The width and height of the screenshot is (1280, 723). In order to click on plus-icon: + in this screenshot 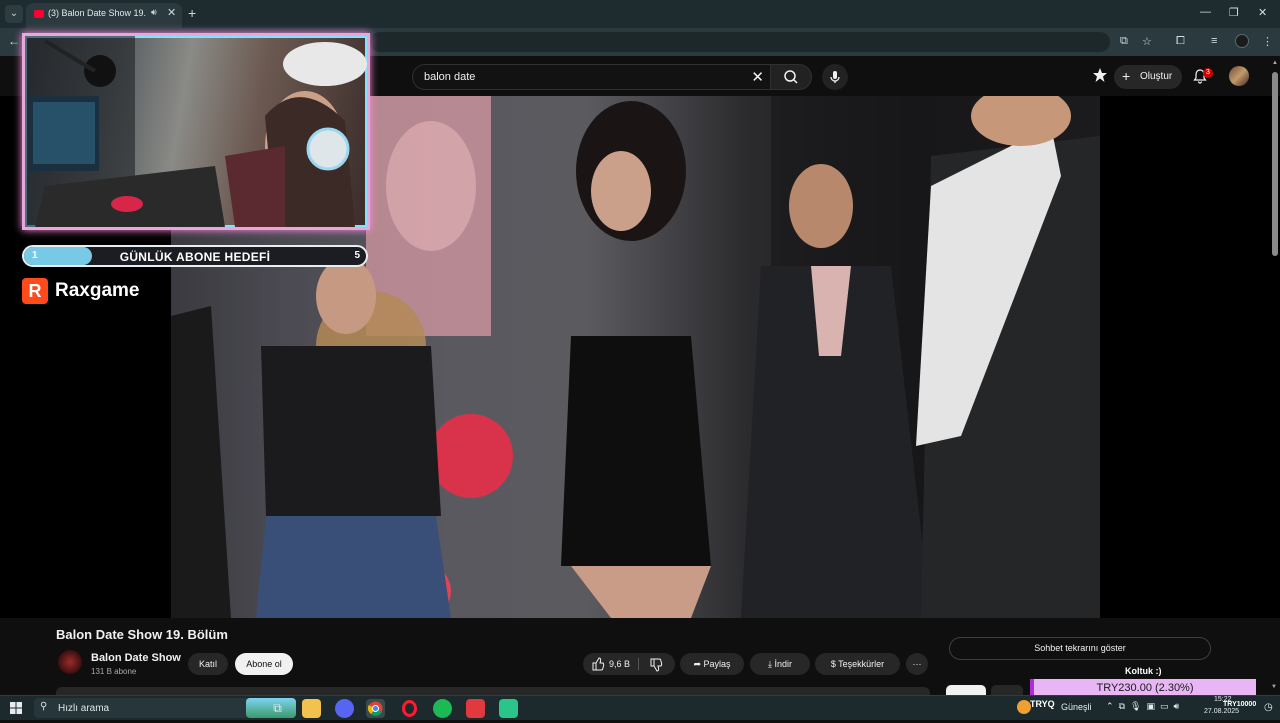, I will do `click(1126, 76)`.